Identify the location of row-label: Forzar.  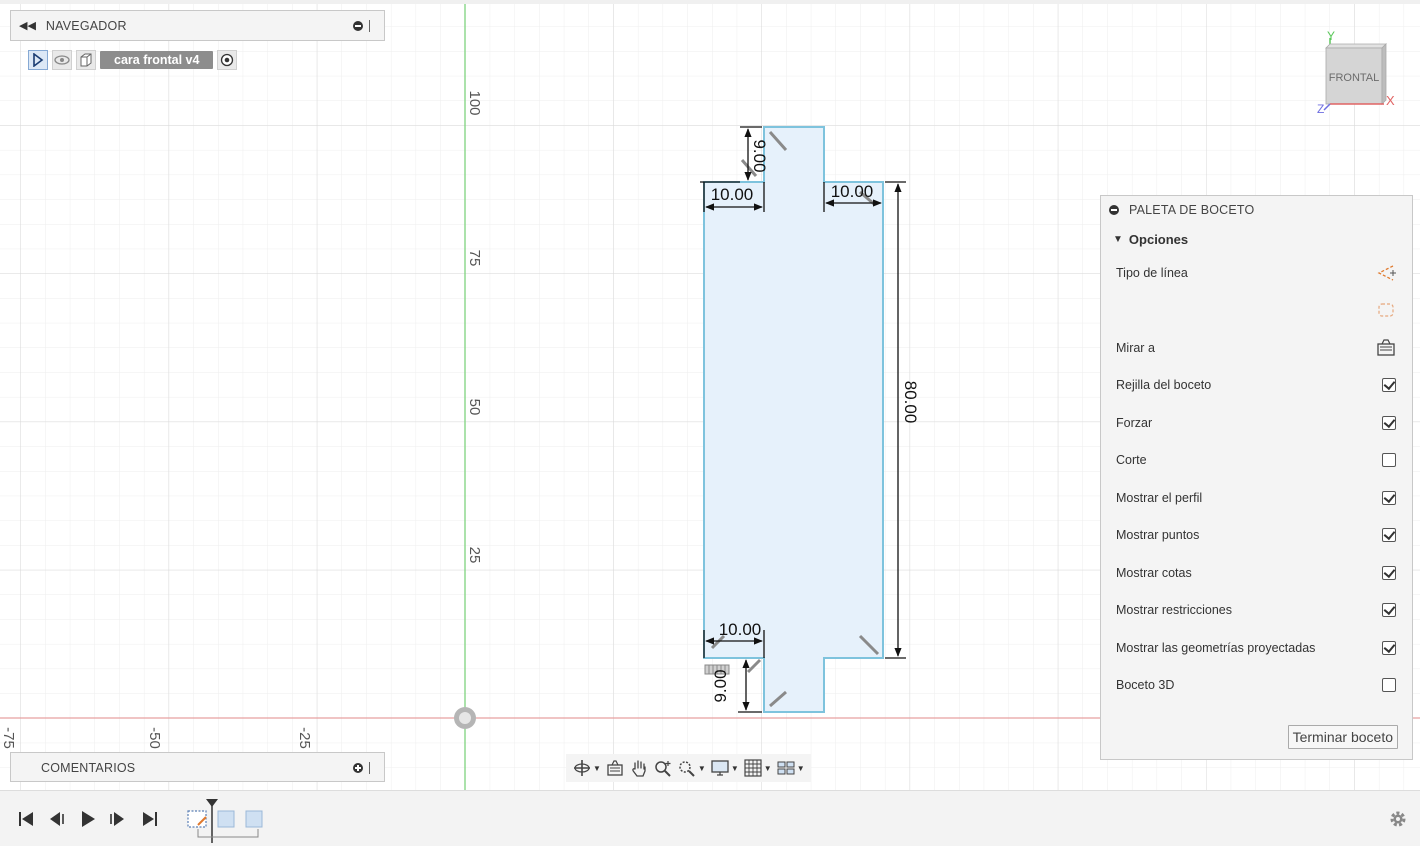
(1134, 422).